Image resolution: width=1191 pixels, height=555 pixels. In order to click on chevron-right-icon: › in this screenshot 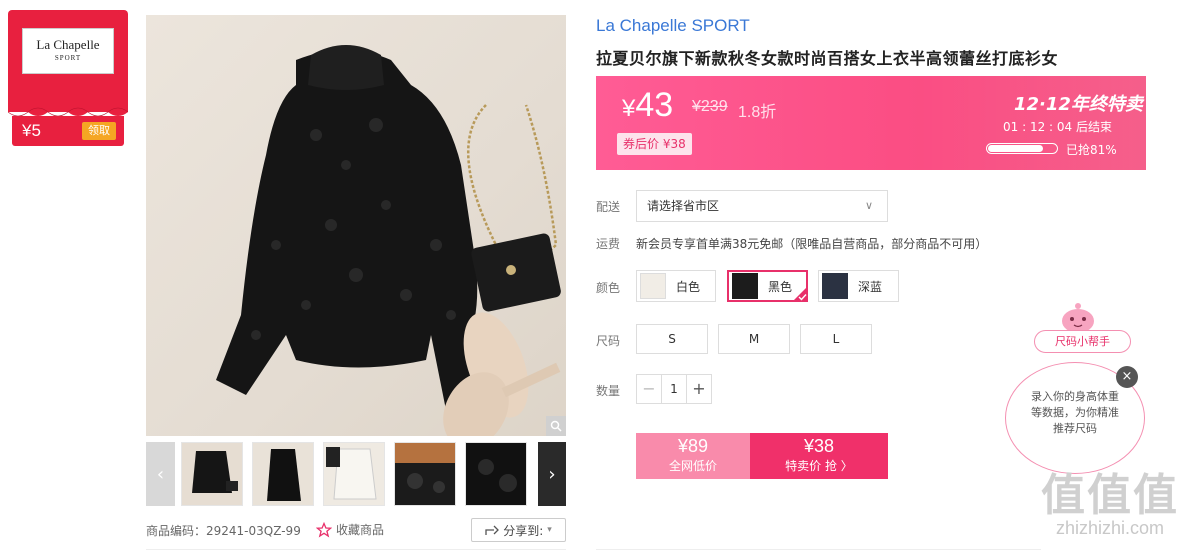, I will do `click(552, 474)`.